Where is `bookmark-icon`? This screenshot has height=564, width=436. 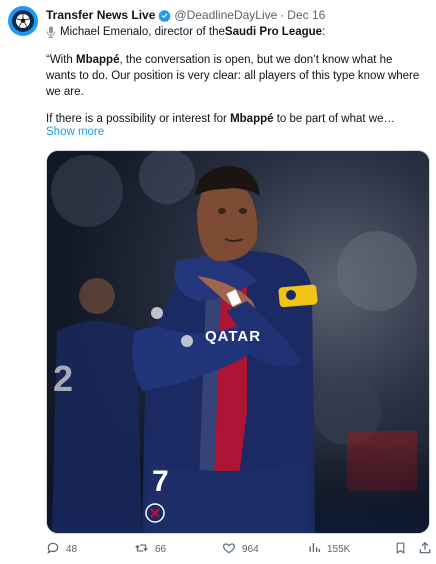 bookmark-icon is located at coordinates (403, 549).